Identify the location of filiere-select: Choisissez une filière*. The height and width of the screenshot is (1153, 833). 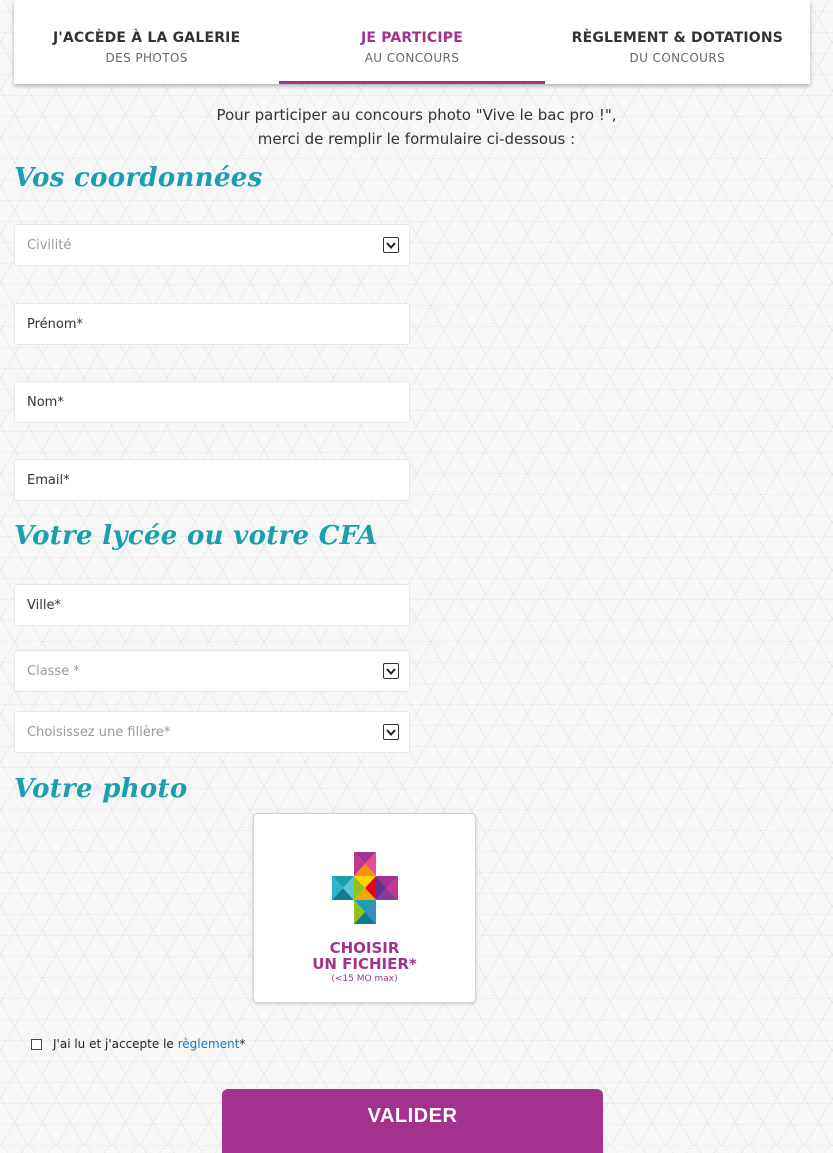
(212, 732).